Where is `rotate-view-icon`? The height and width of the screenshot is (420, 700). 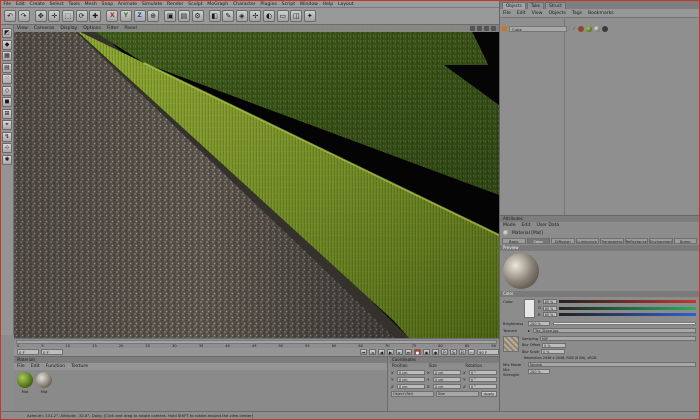
rotate-view-icon is located at coordinates (486, 28).